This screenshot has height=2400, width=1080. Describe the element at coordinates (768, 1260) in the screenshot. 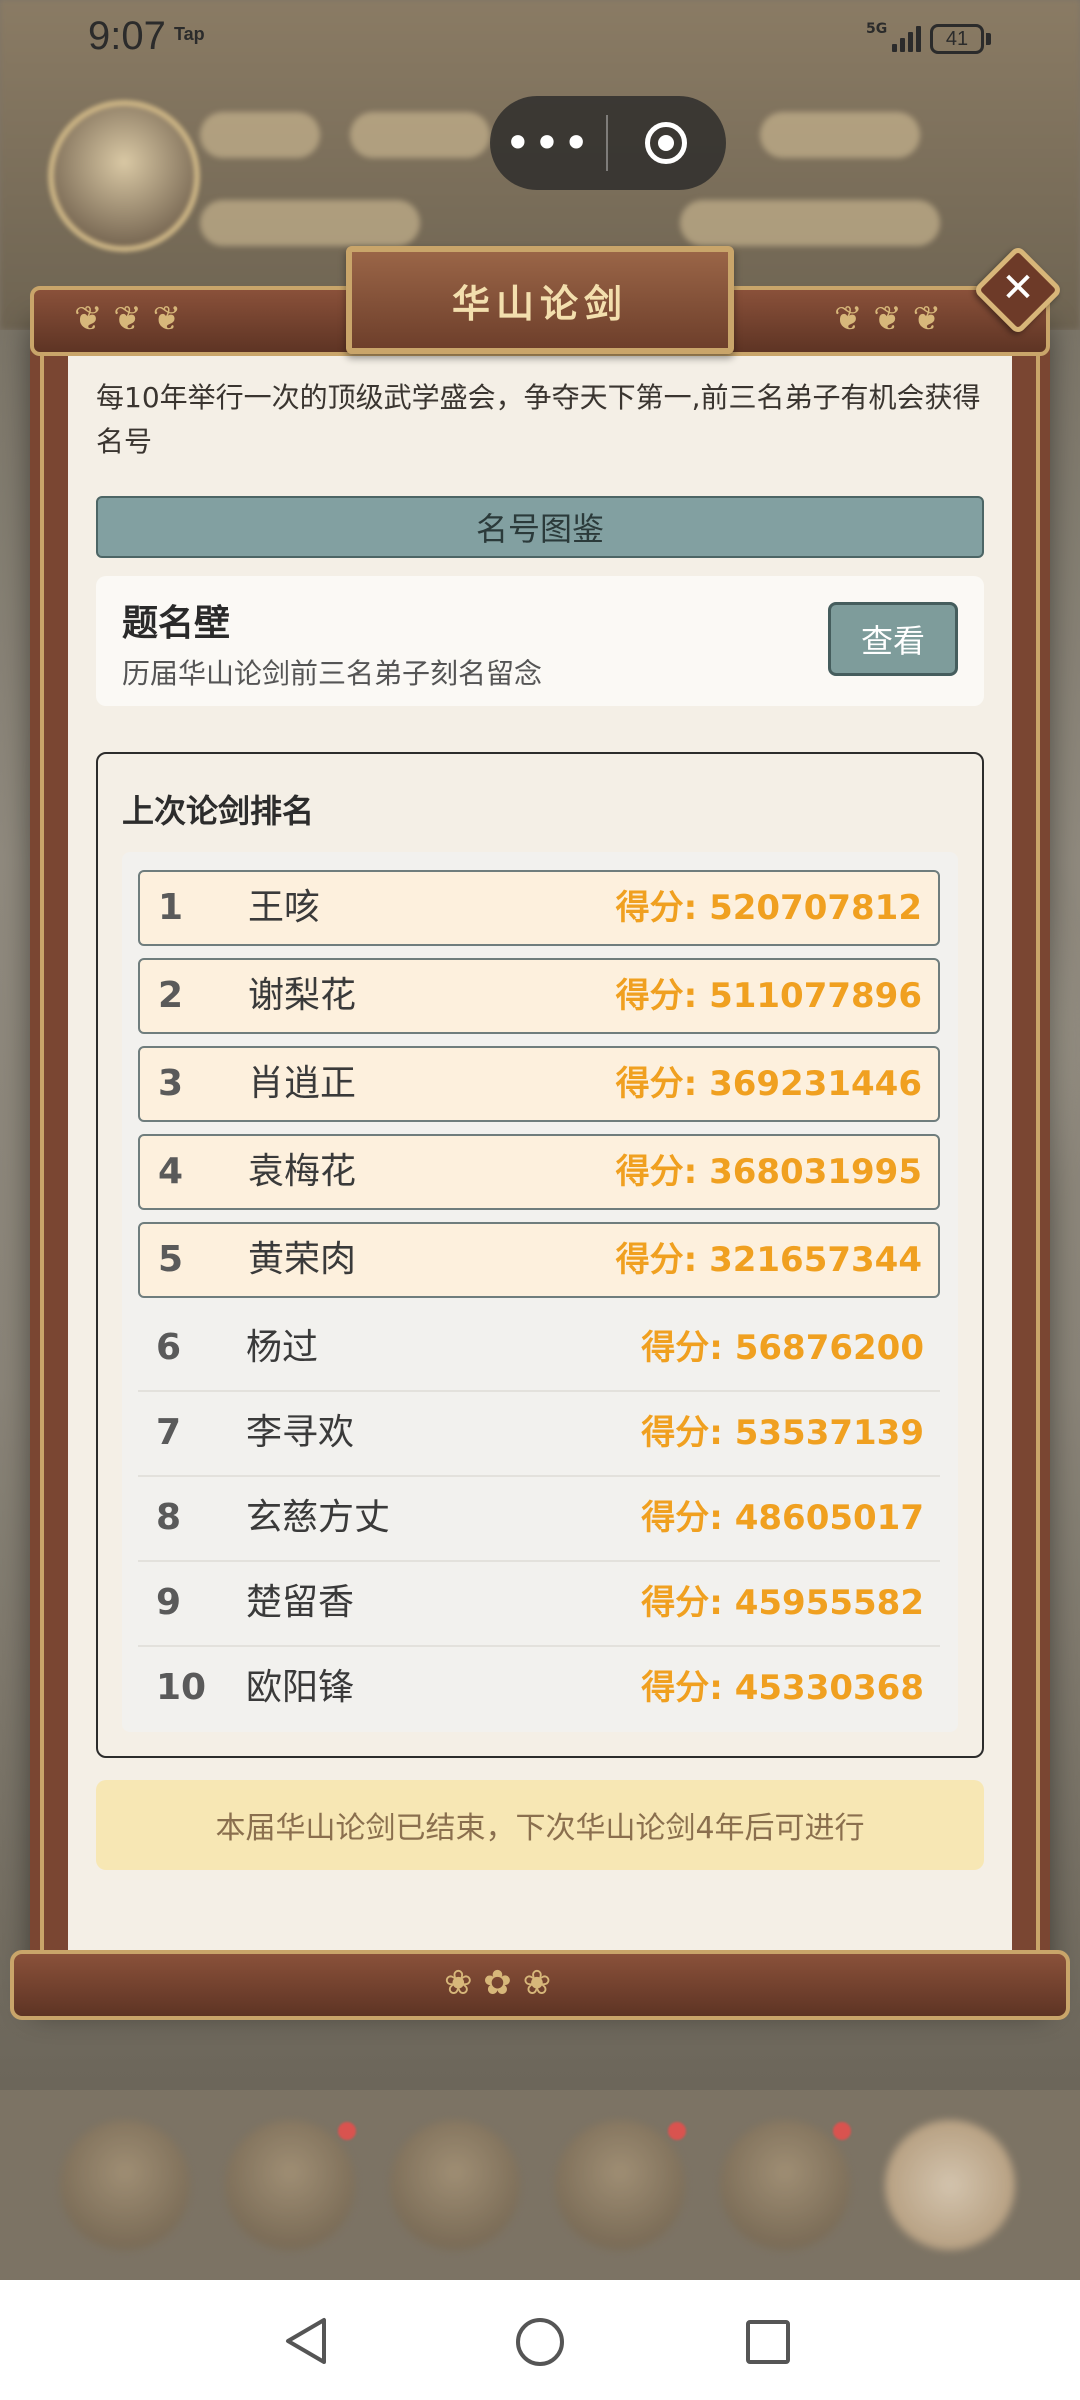

I see `player-score: 得分: 321657344` at that location.